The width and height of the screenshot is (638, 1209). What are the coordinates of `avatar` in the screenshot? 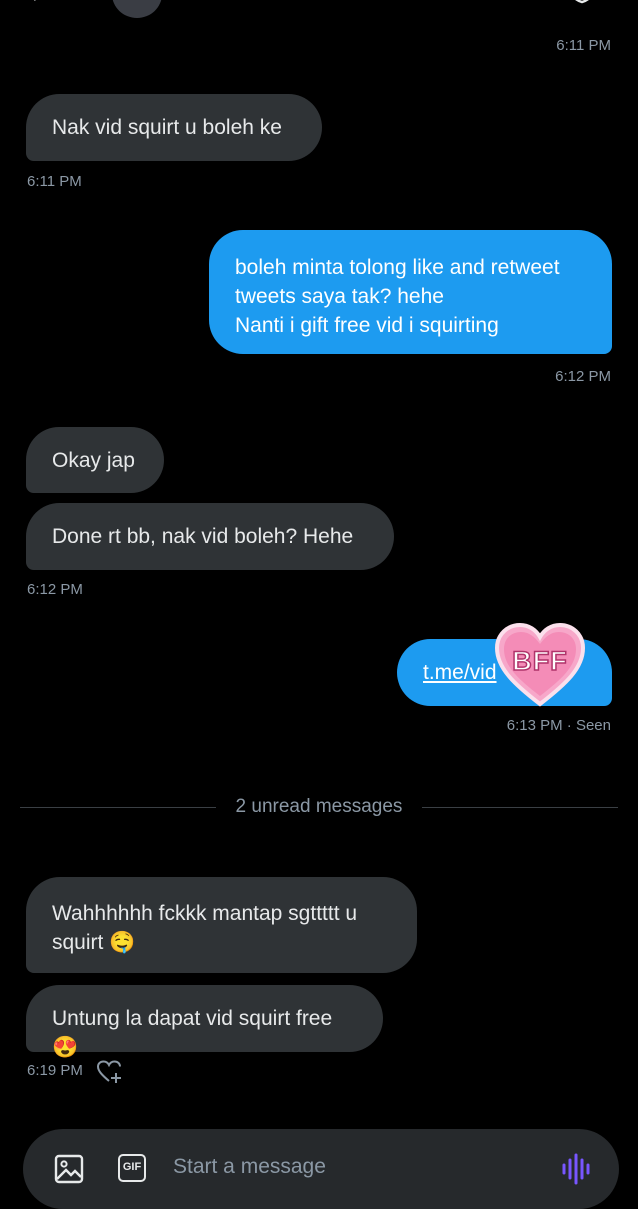 It's located at (137, 9).